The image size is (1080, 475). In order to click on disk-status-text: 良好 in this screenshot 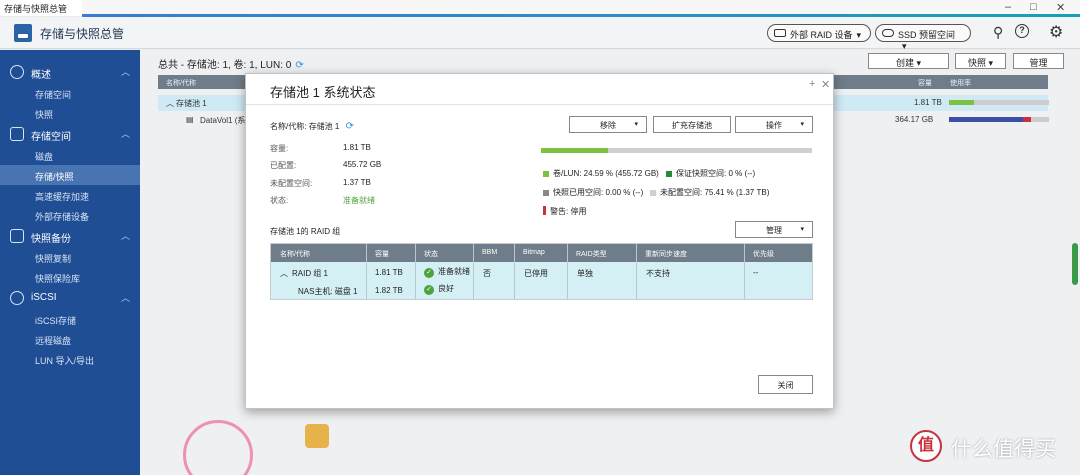, I will do `click(446, 288)`.